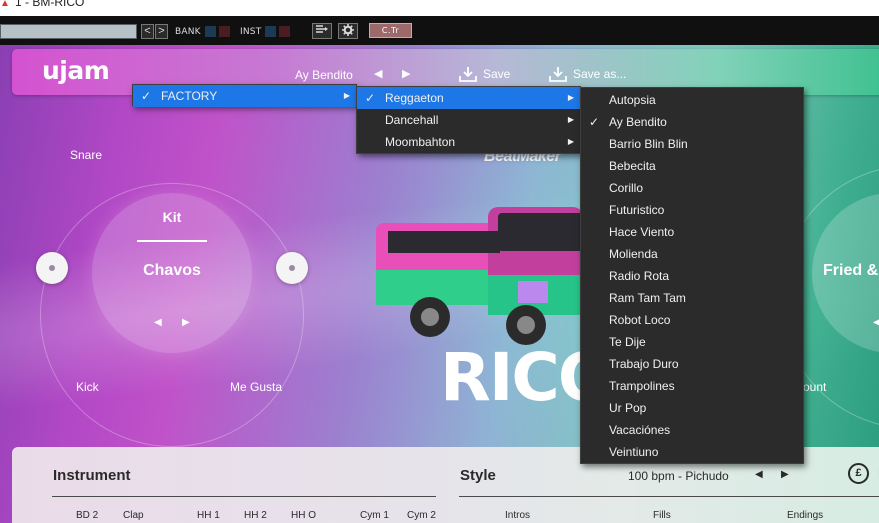 The height and width of the screenshot is (523, 879). I want to click on menu-item-label: Bebecita, so click(632, 166).